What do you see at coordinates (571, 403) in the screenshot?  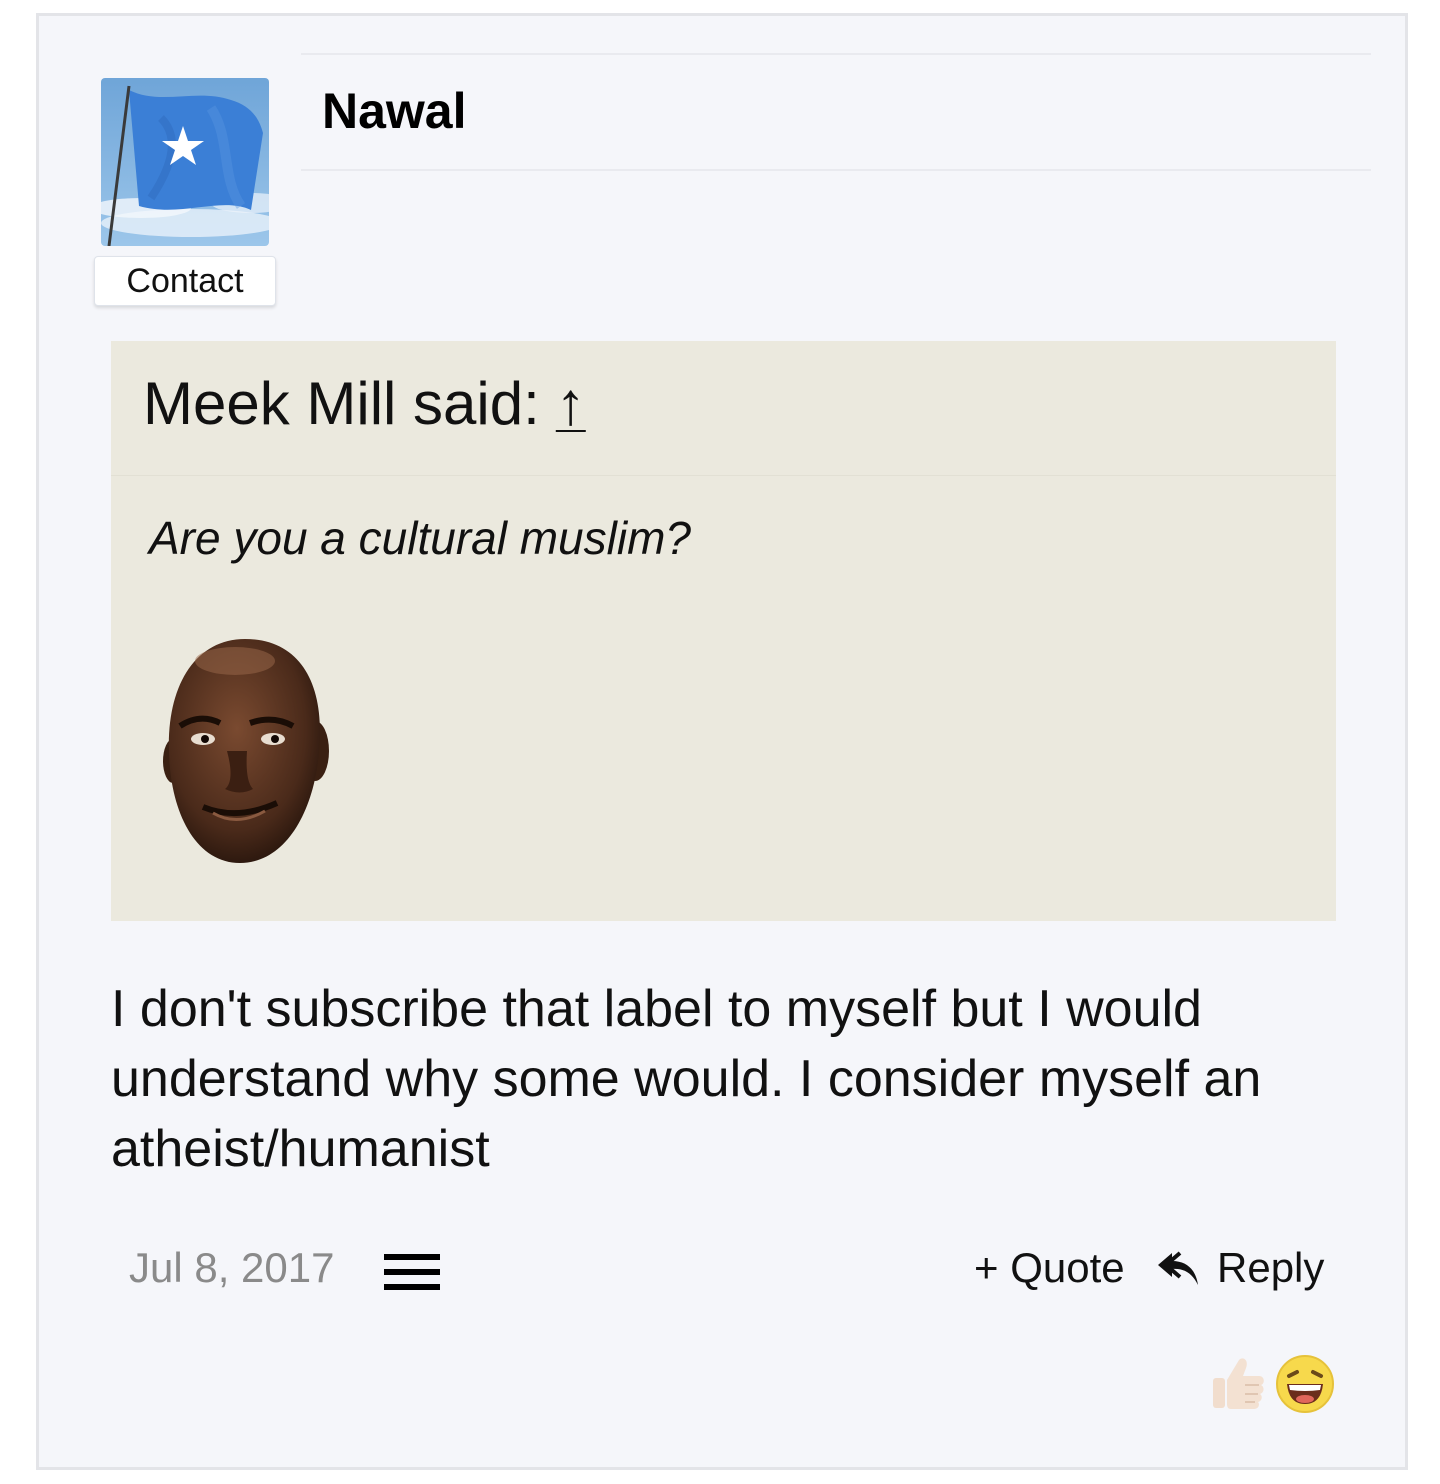 I see `jump-to-quote-icon: ↑` at bounding box center [571, 403].